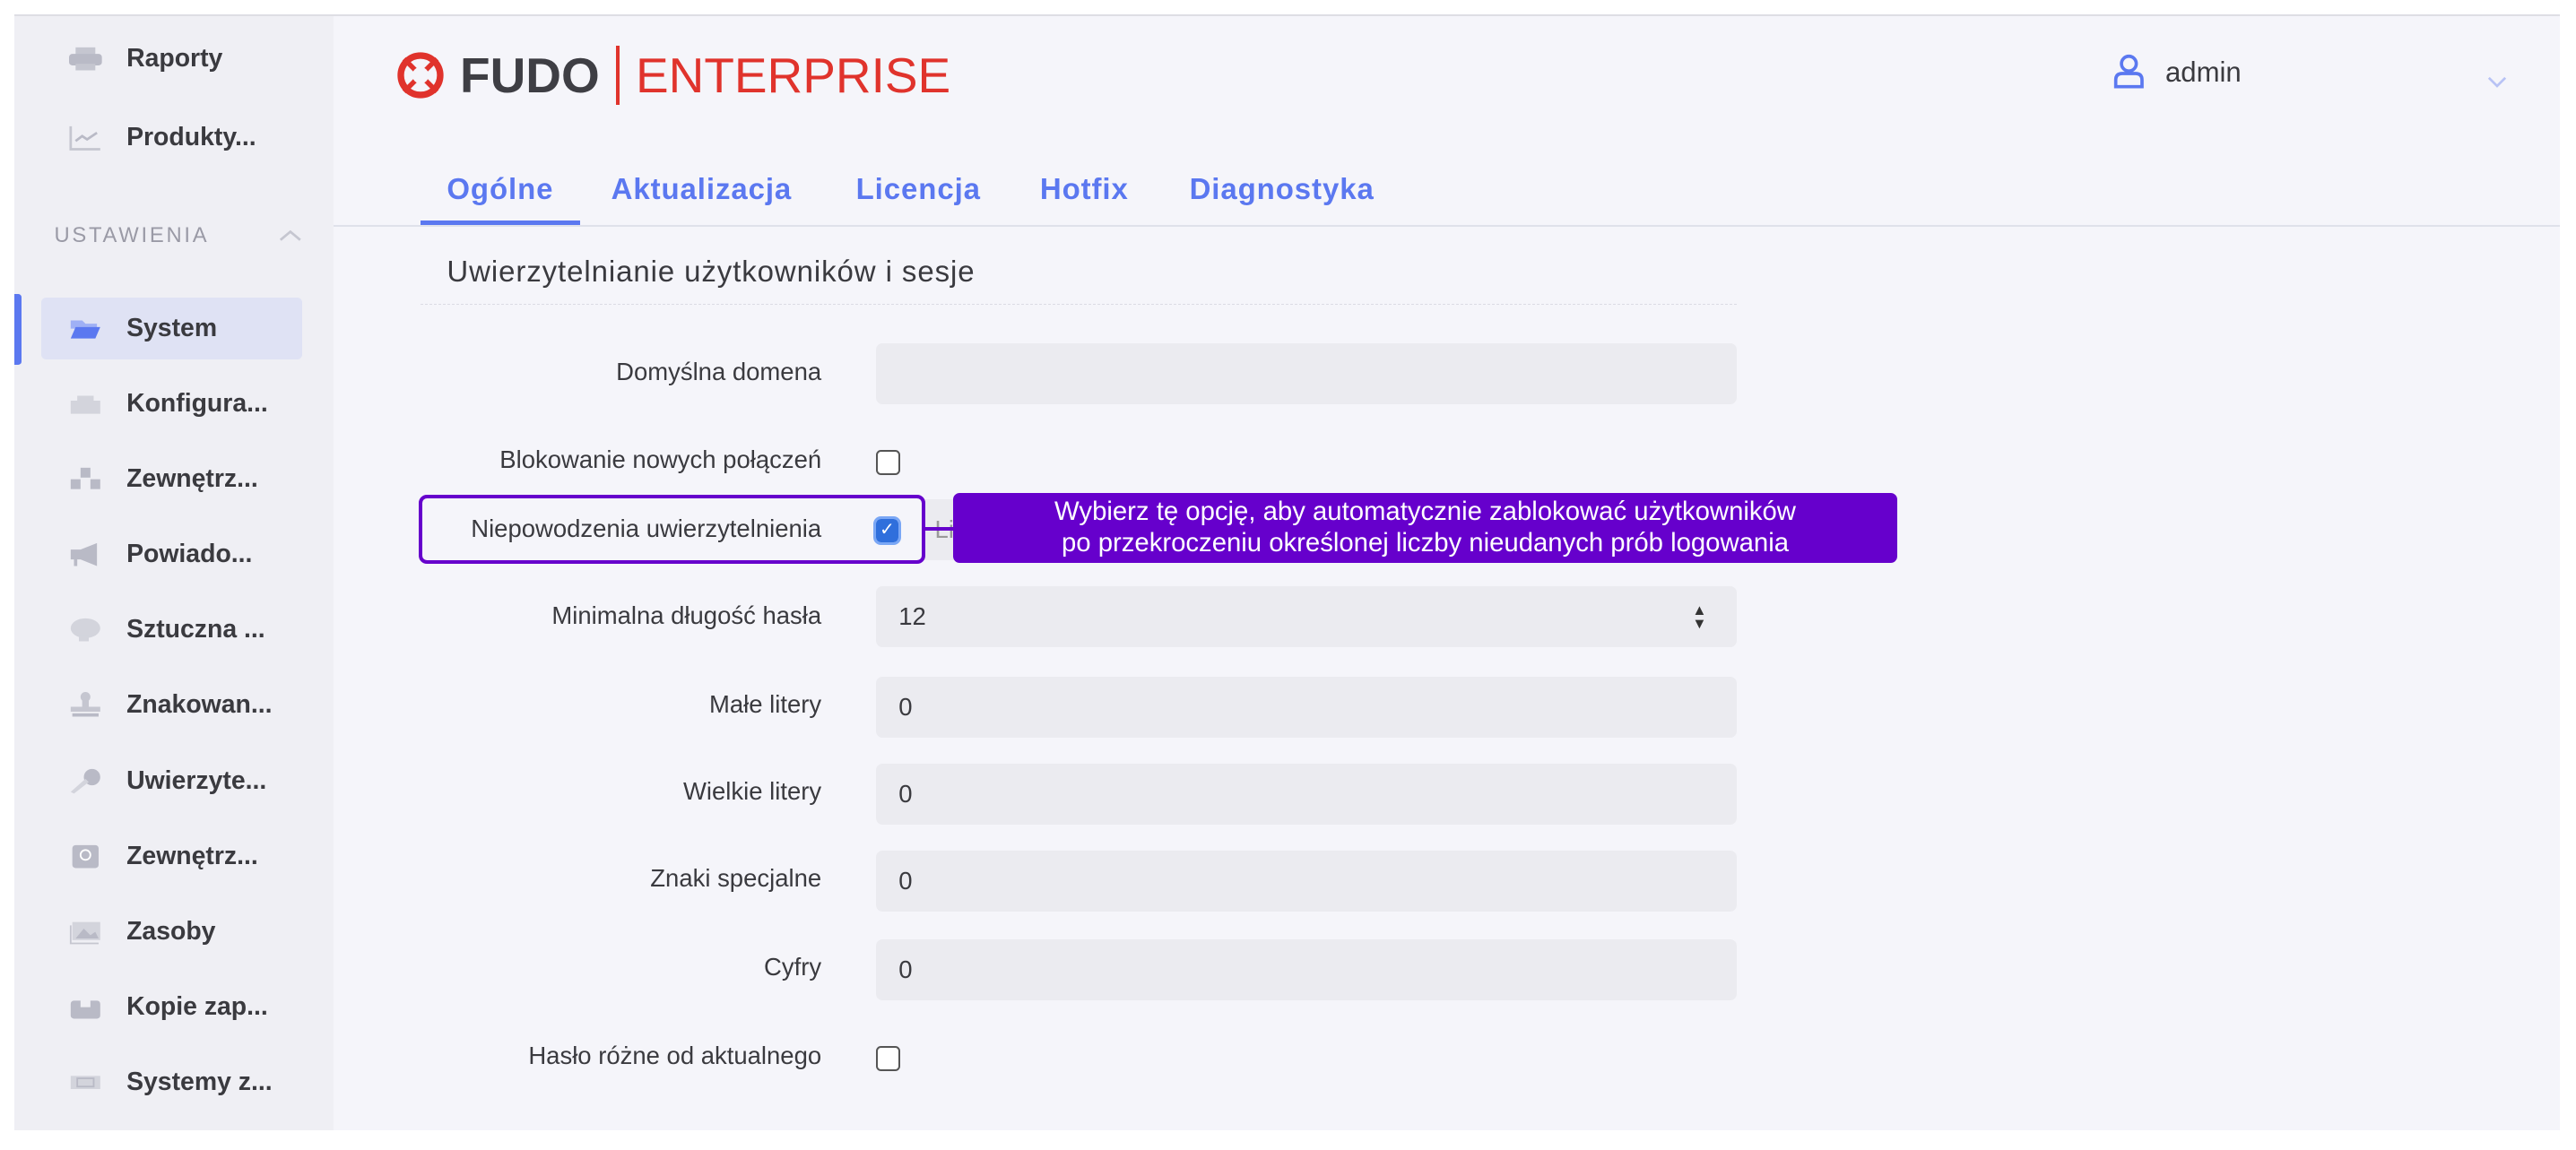  Describe the element at coordinates (793, 966) in the screenshot. I see `digits-label: Cyfry` at that location.